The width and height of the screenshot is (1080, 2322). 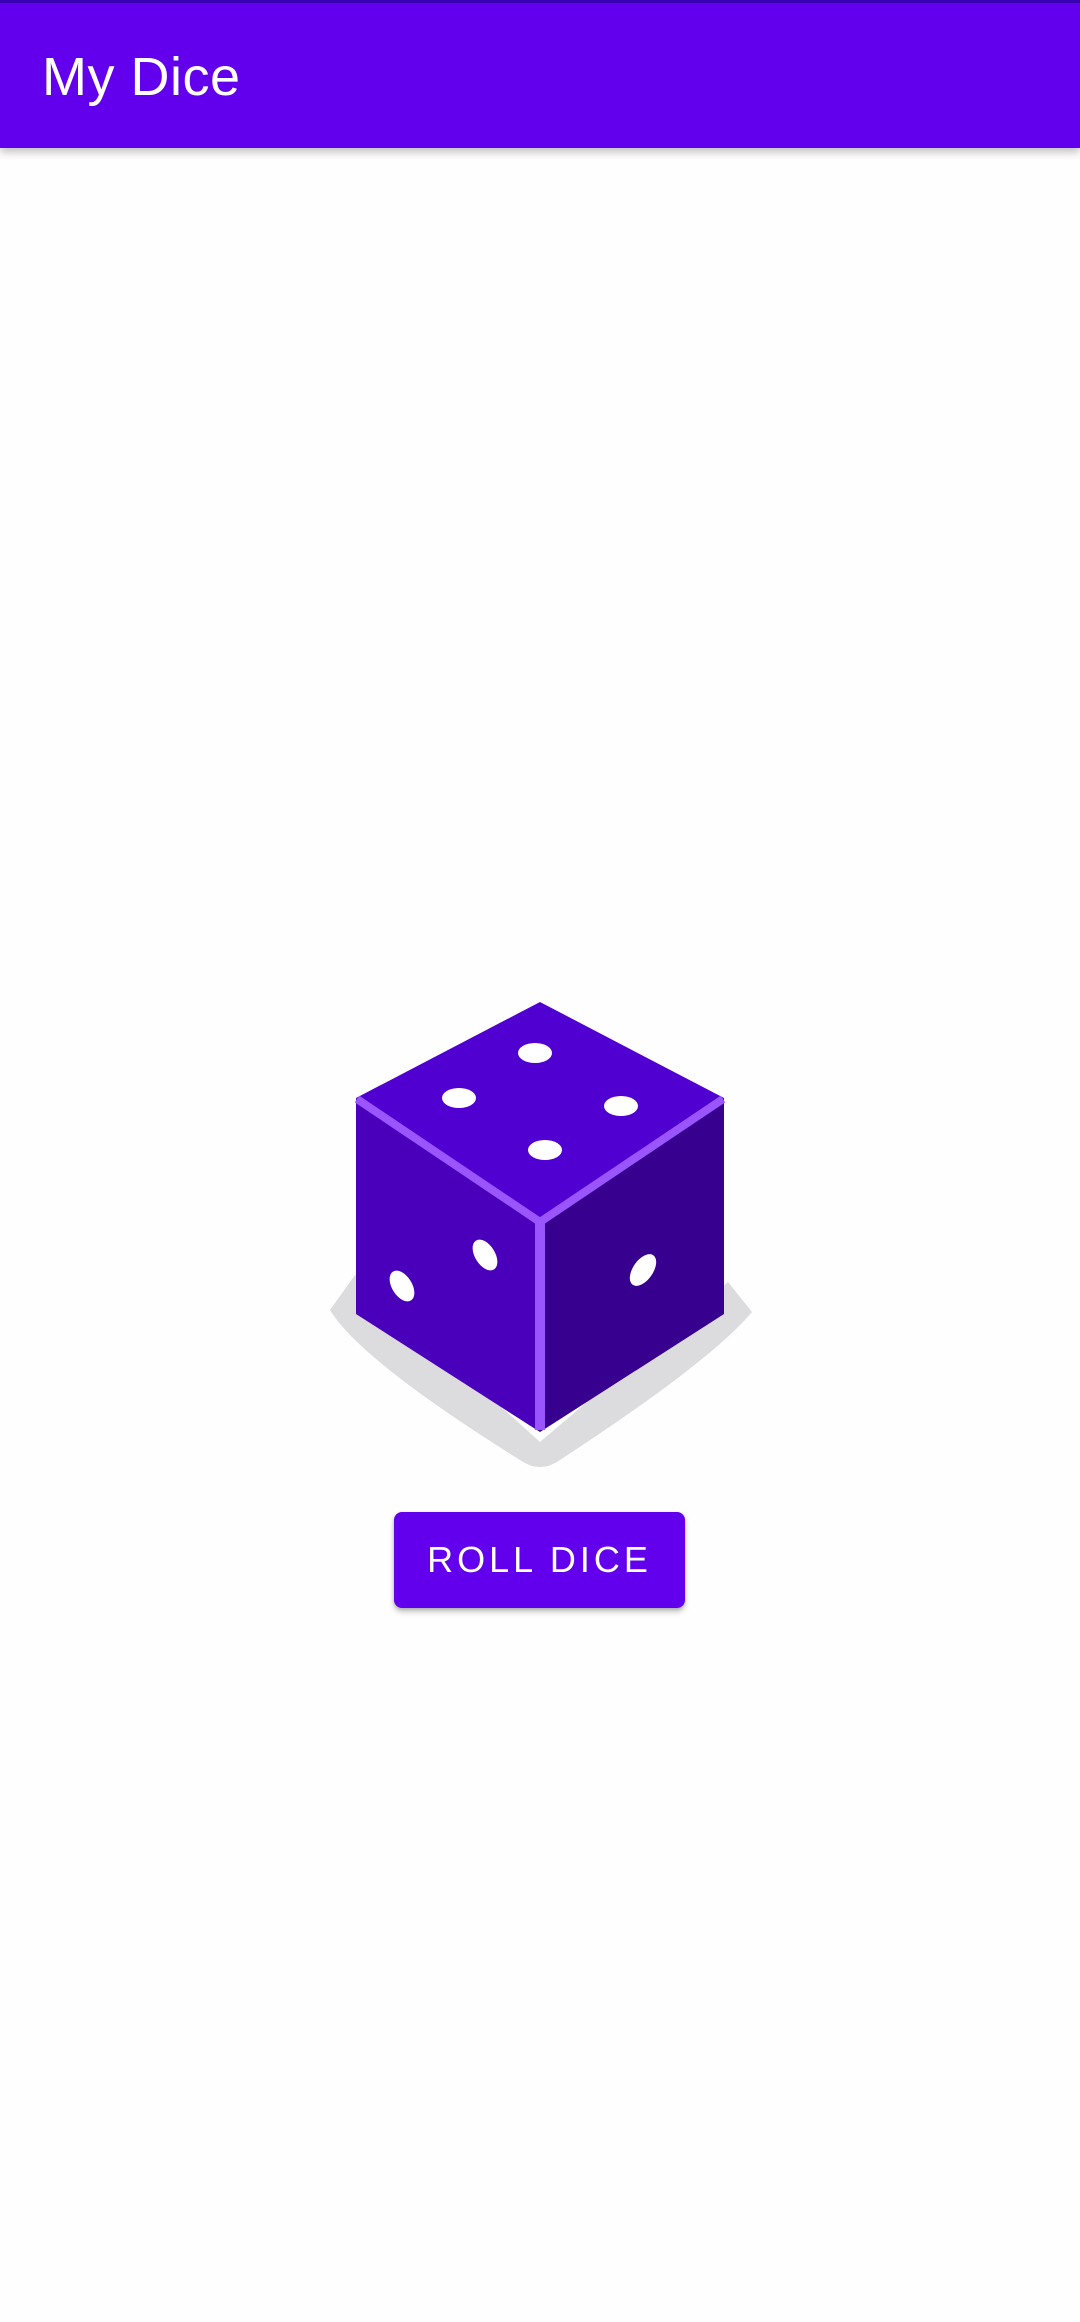 What do you see at coordinates (540, 1) in the screenshot?
I see `status-strip` at bounding box center [540, 1].